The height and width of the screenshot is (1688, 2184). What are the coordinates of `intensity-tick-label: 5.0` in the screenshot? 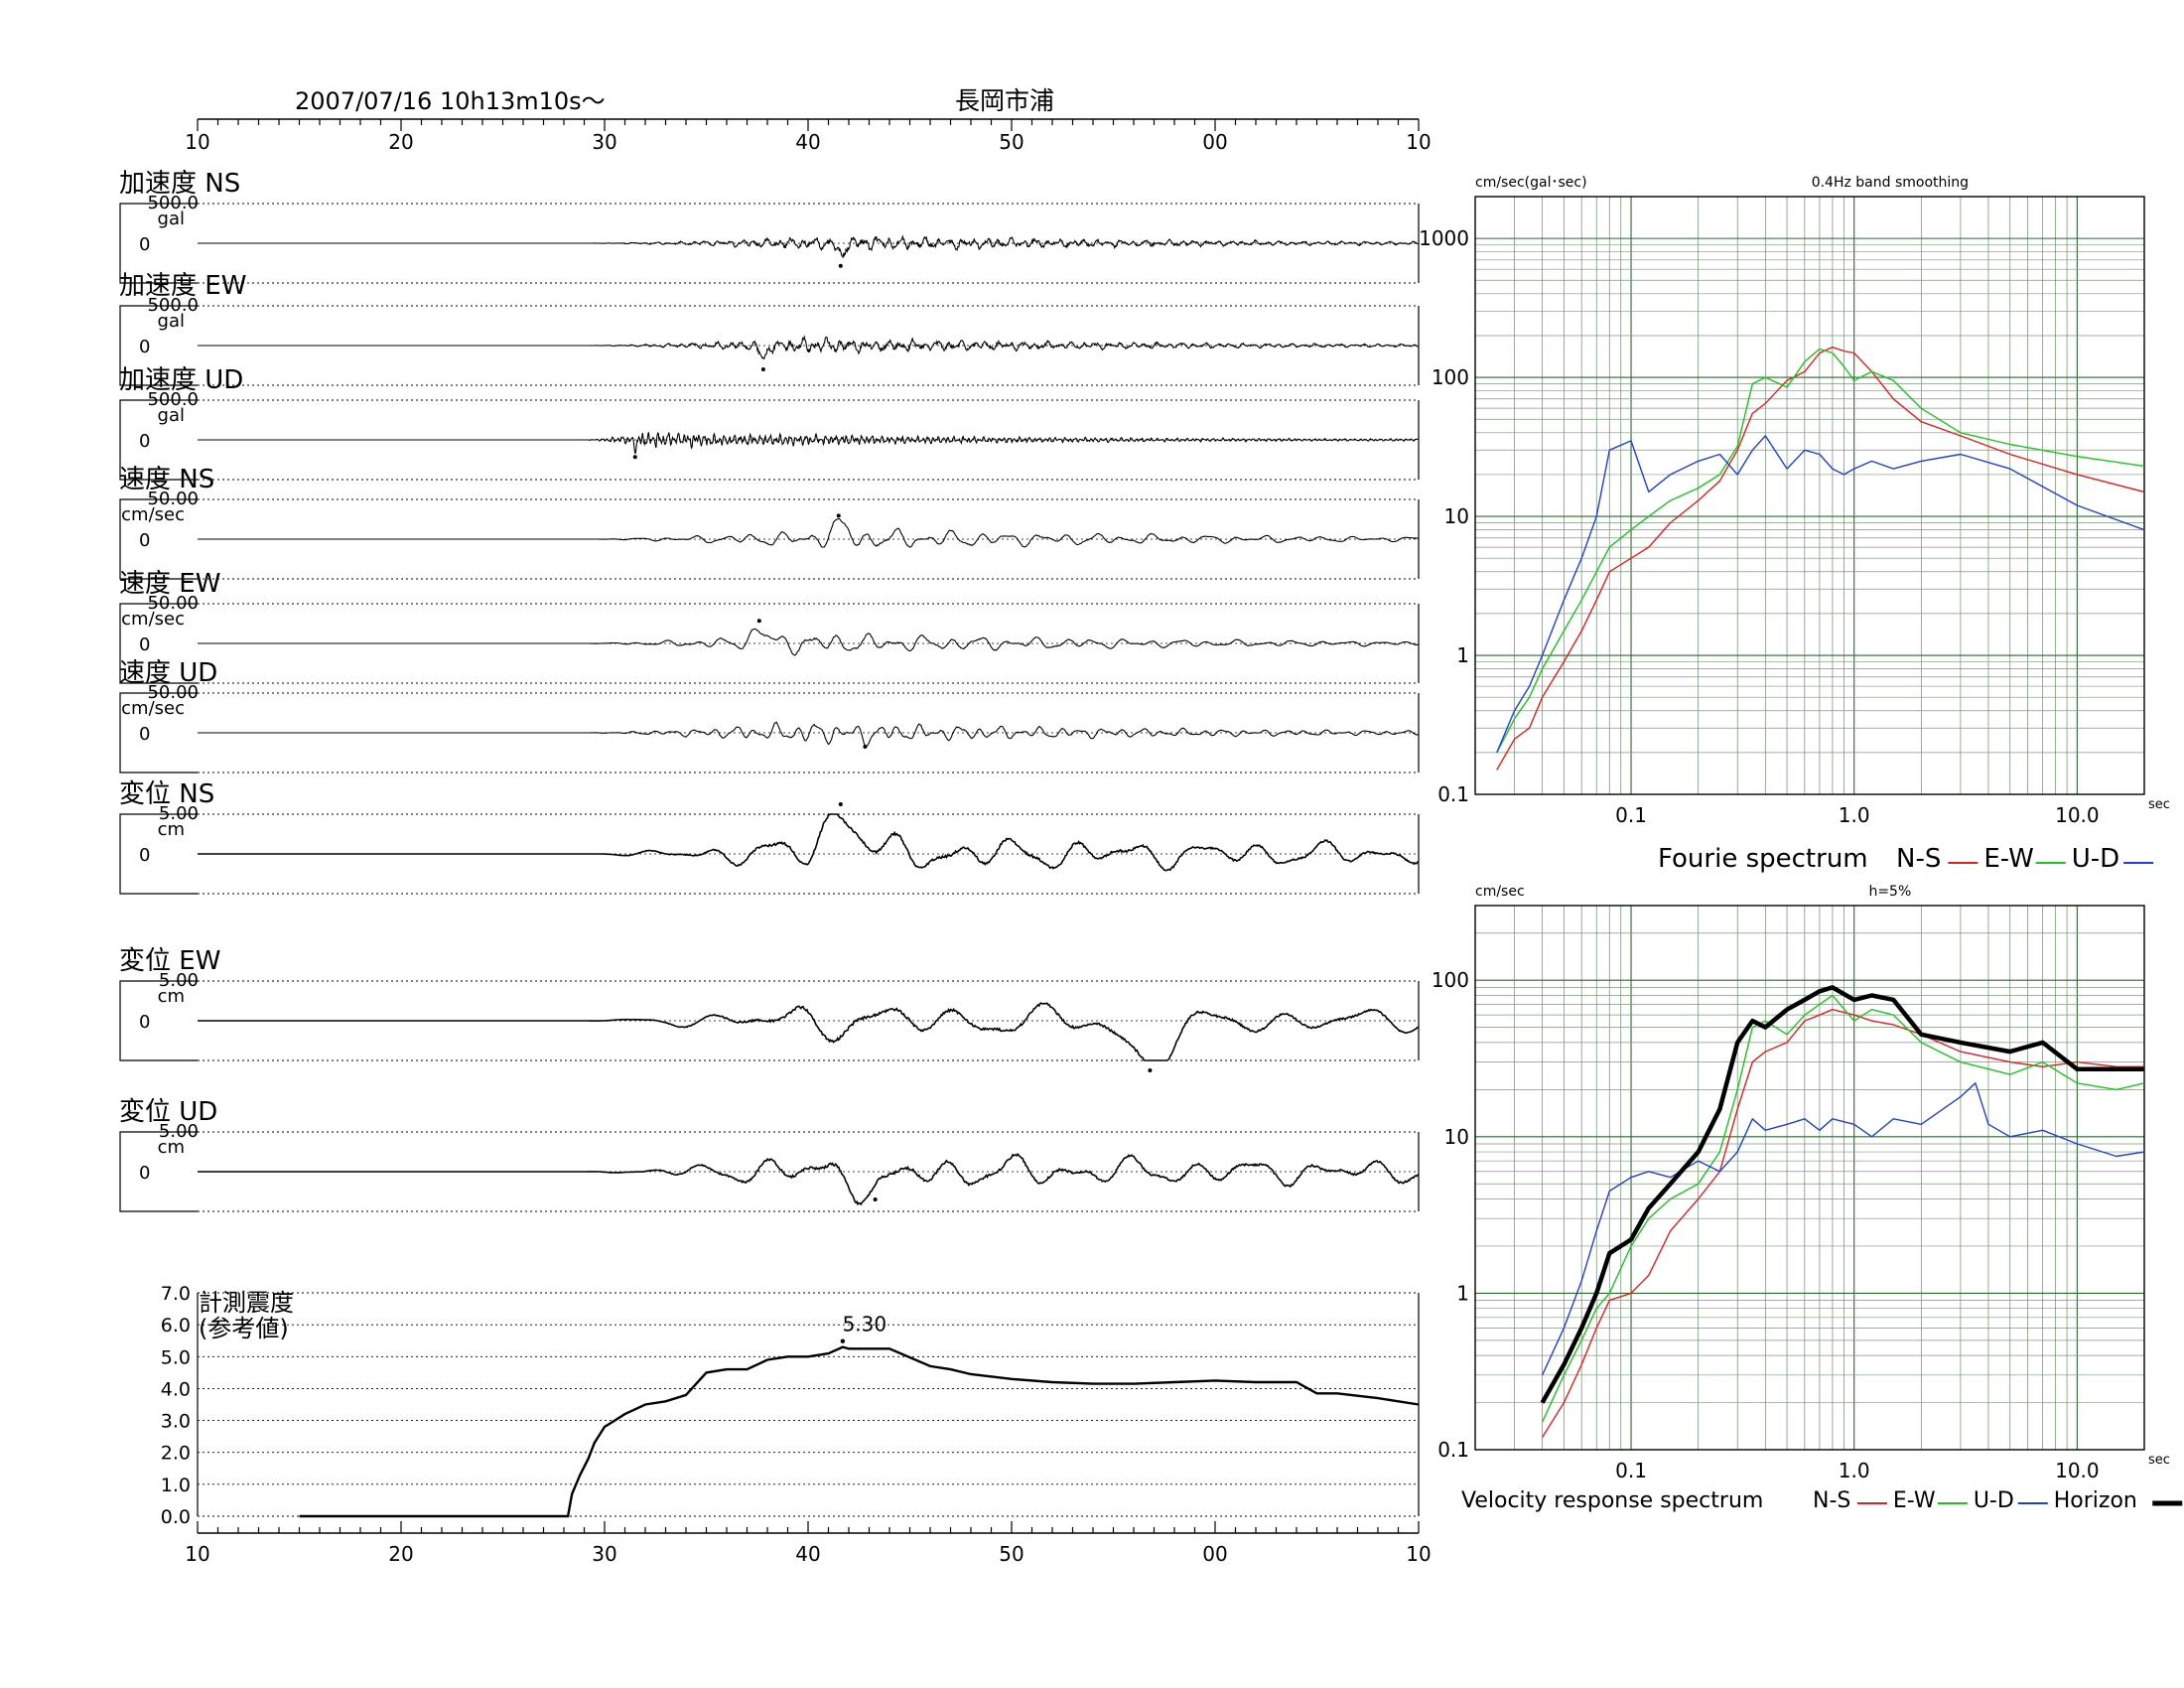 It's located at (176, 1357).